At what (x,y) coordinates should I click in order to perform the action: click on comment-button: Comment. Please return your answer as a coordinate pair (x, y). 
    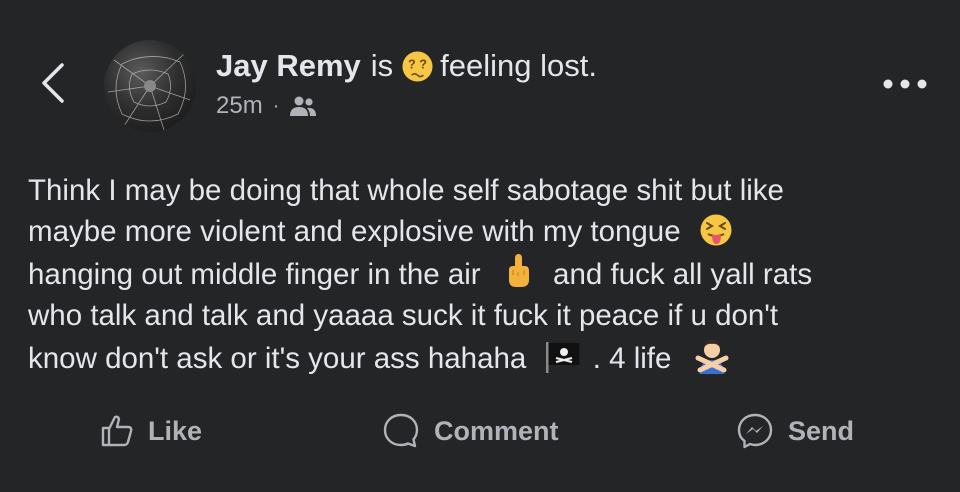
    Looking at the image, I should click on (470, 431).